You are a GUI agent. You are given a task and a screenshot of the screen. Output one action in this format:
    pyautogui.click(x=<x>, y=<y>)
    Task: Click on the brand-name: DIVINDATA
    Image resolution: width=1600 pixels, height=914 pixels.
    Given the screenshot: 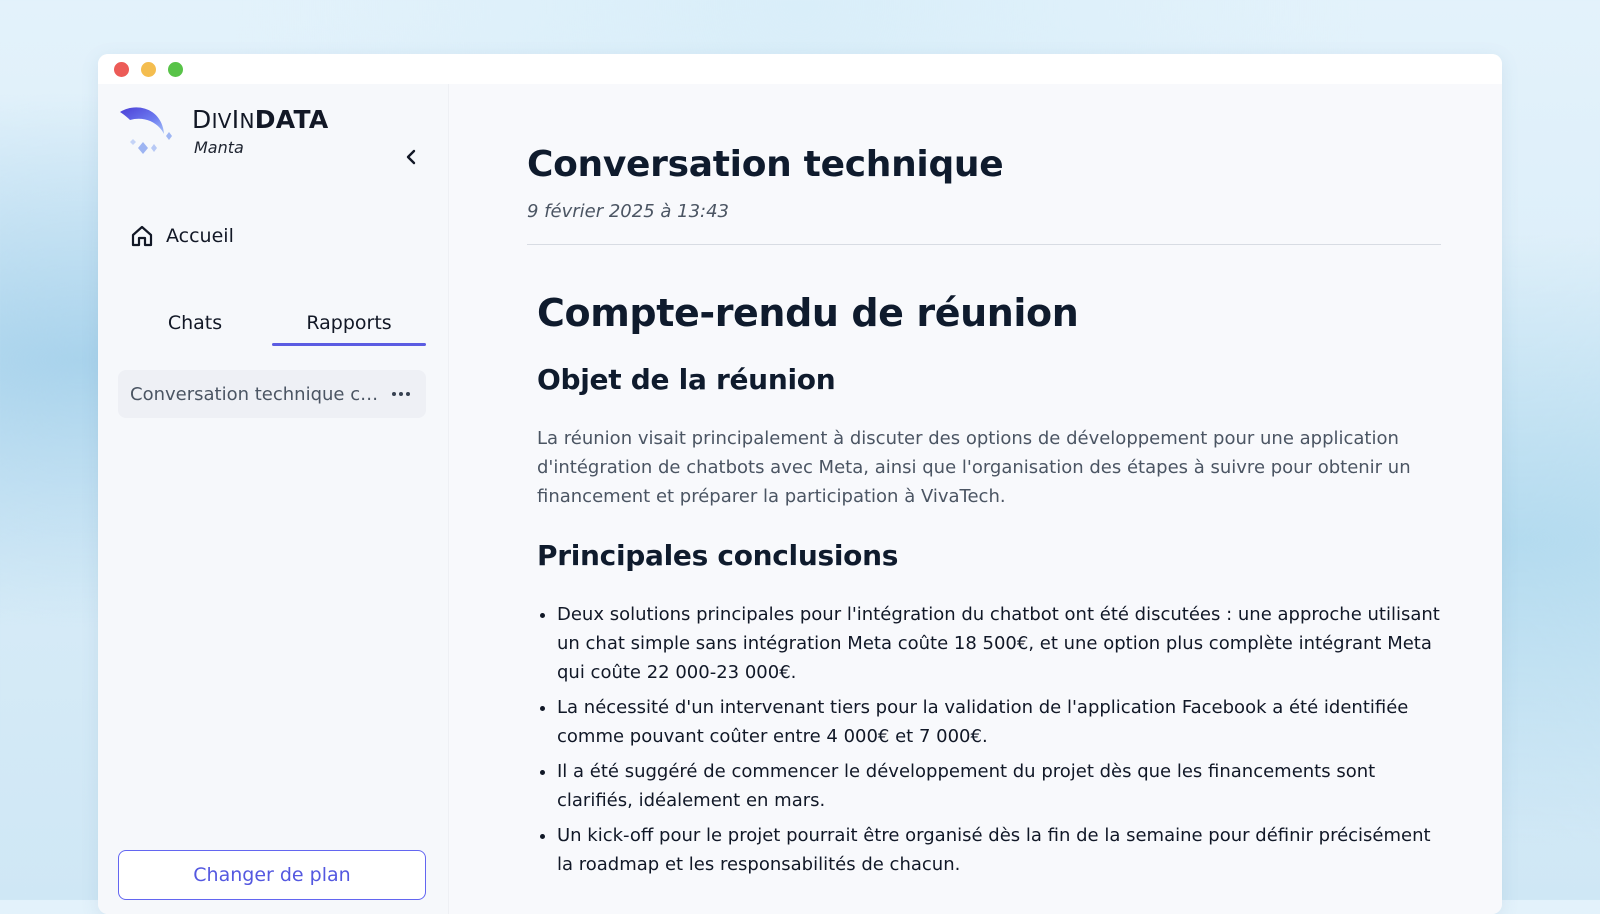 What is the action you would take?
    pyautogui.click(x=260, y=119)
    